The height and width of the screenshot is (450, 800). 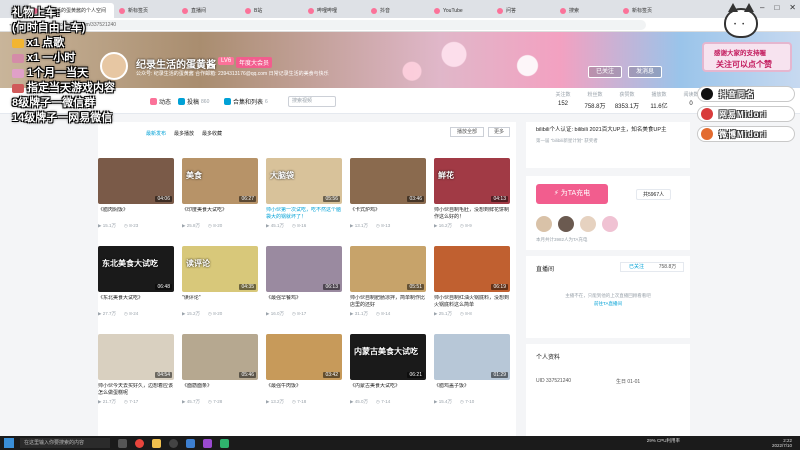 I want to click on taskbar-clock: 2:22 2022/7/10, so click(x=782, y=443).